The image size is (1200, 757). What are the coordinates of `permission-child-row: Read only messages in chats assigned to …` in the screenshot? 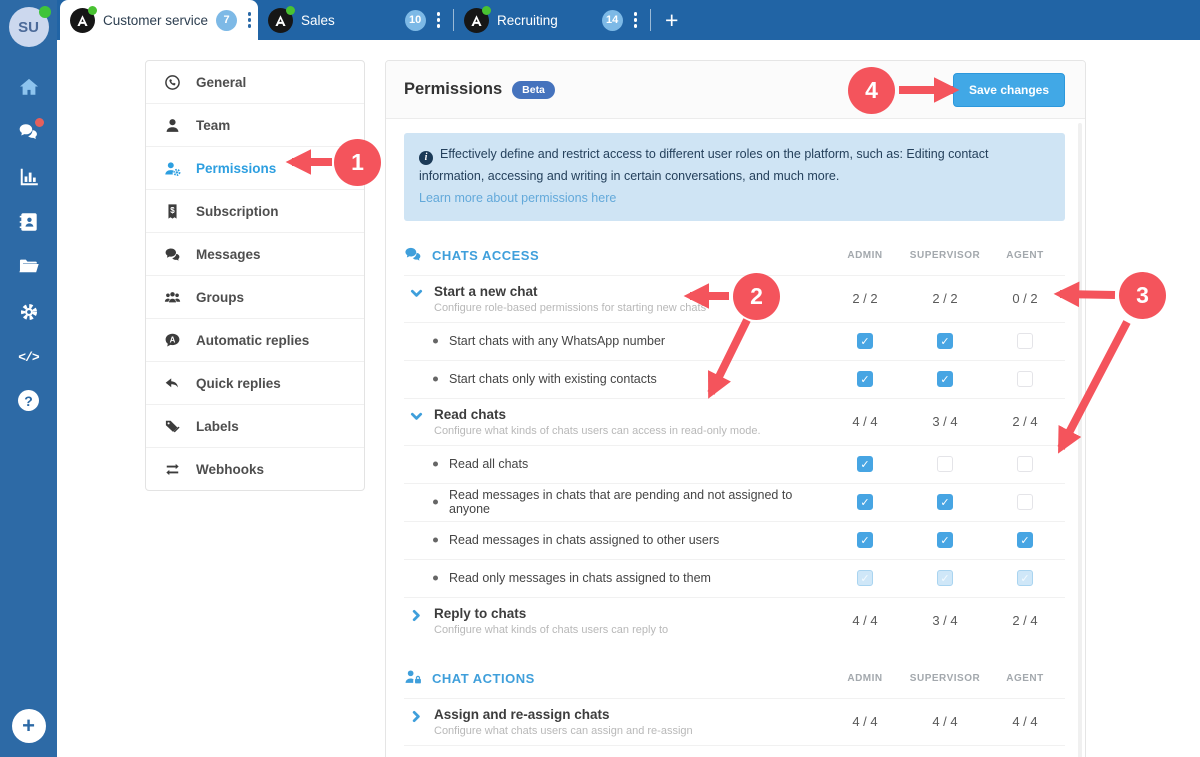 It's located at (734, 577).